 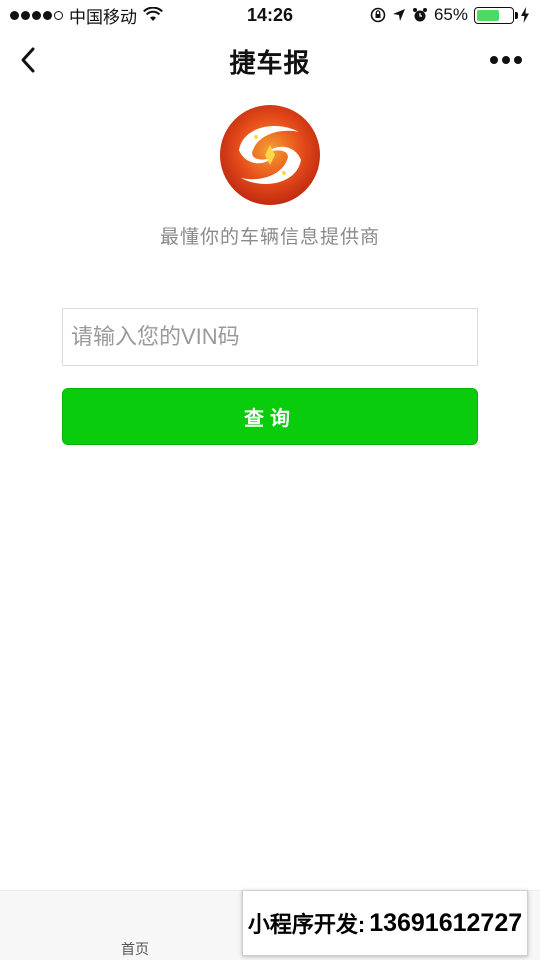 What do you see at coordinates (398, 15) in the screenshot?
I see `location-arrow-icon` at bounding box center [398, 15].